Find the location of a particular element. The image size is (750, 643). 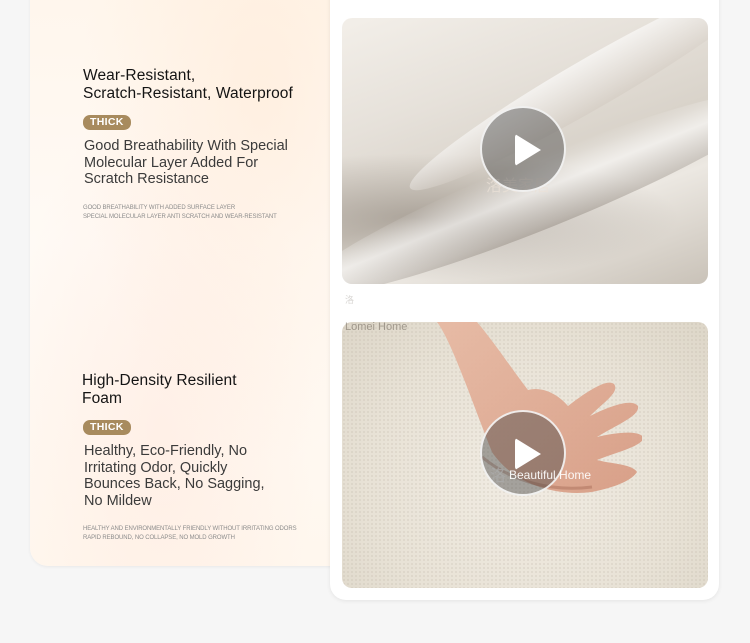

feature-description-line: Molecular Layer Added For is located at coordinates (171, 162).